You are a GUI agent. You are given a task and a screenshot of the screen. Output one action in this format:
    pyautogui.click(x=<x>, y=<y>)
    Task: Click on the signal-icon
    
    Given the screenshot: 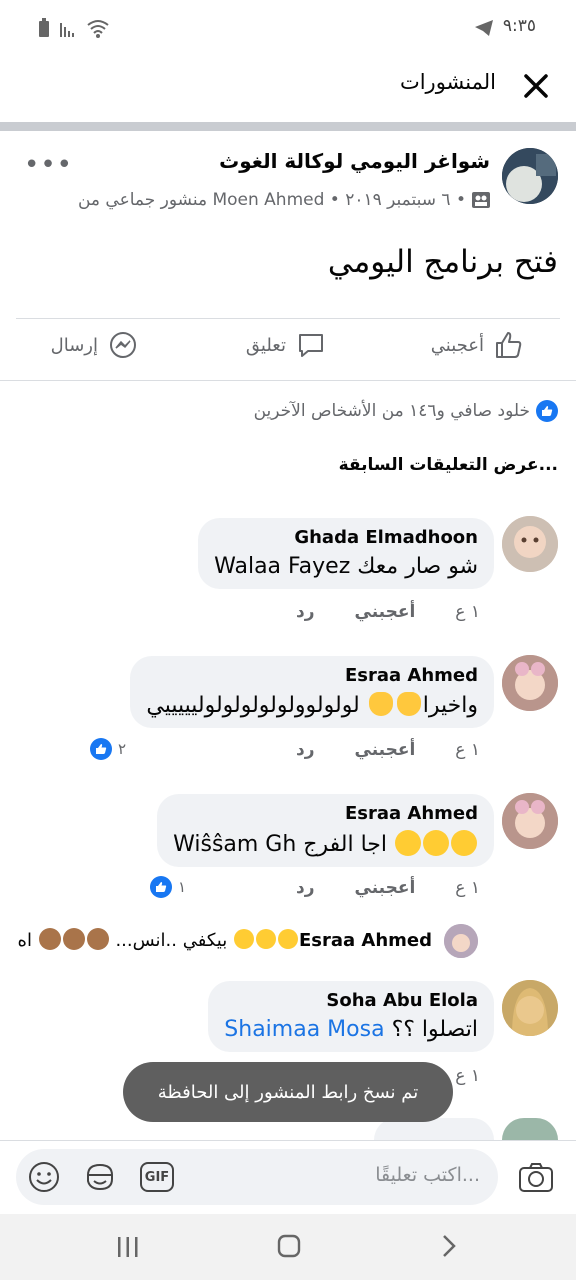 What is the action you would take?
    pyautogui.click(x=67, y=30)
    